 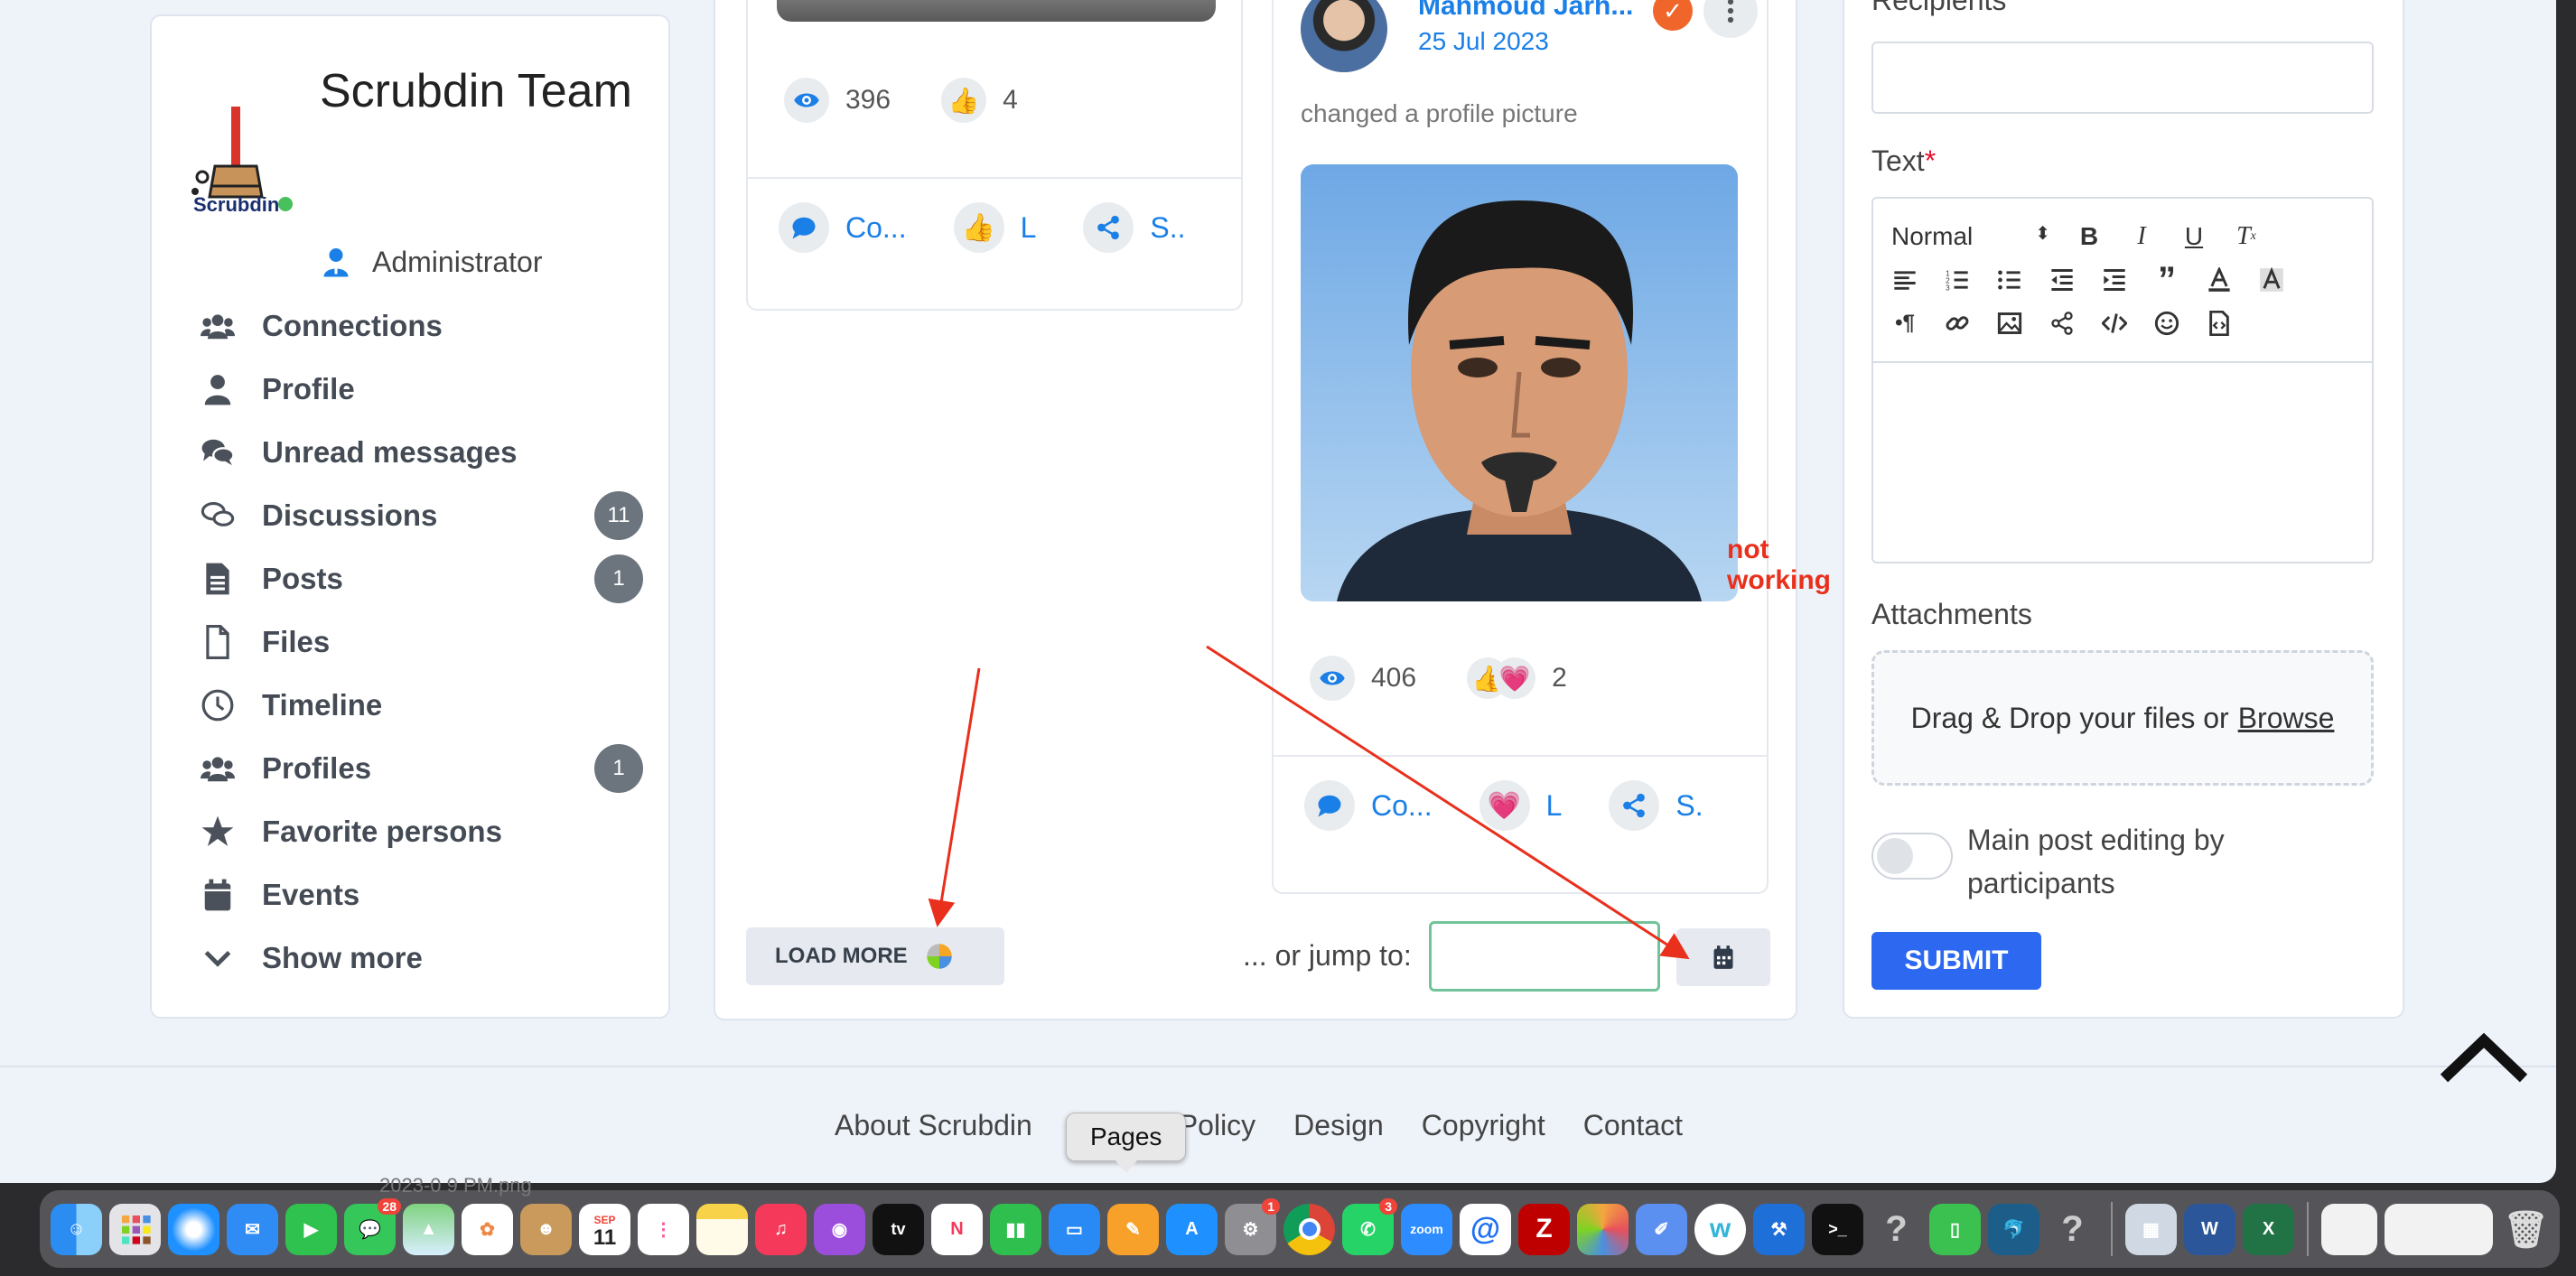 I want to click on keynote-icon: ▭, so click(x=1074, y=1229).